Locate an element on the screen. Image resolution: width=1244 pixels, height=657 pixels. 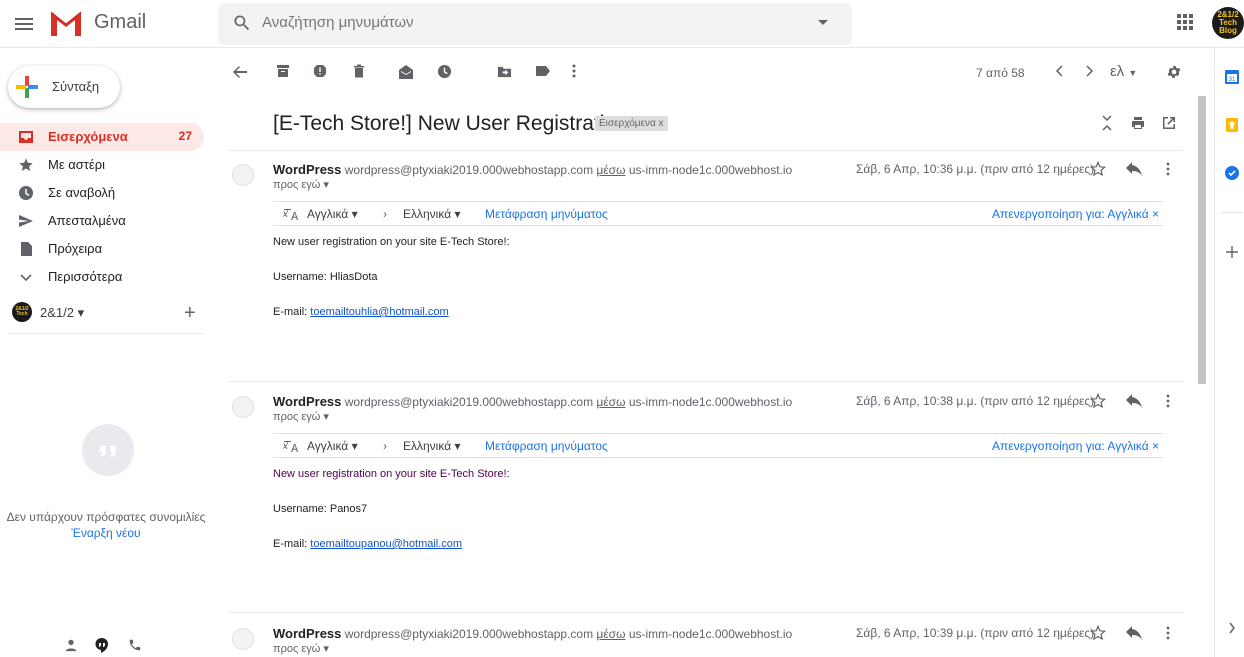
search-icon is located at coordinates (242, 23).